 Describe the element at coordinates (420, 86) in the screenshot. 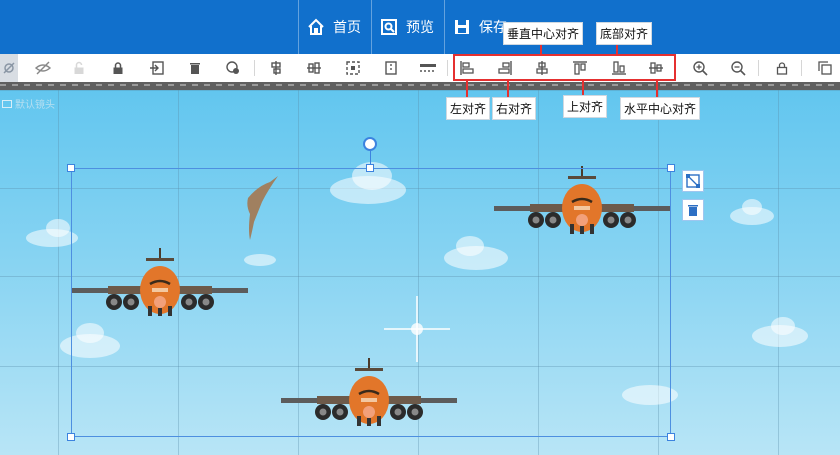

I see `toolbar-strip` at that location.